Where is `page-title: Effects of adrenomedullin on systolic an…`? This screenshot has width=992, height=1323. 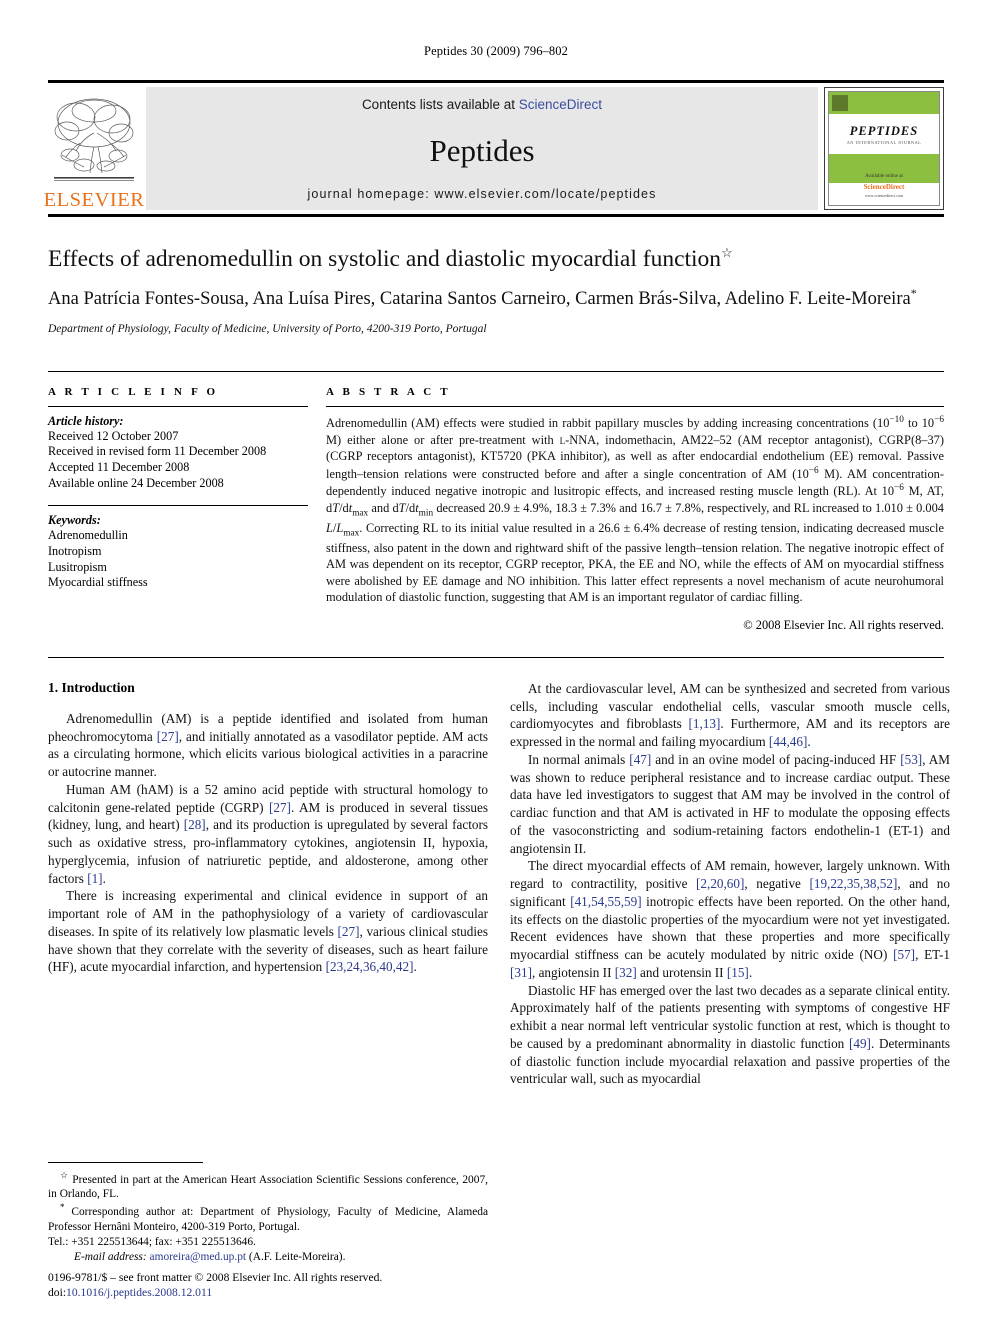
page-title: Effects of adrenomedullin on systolic an… is located at coordinates (496, 259).